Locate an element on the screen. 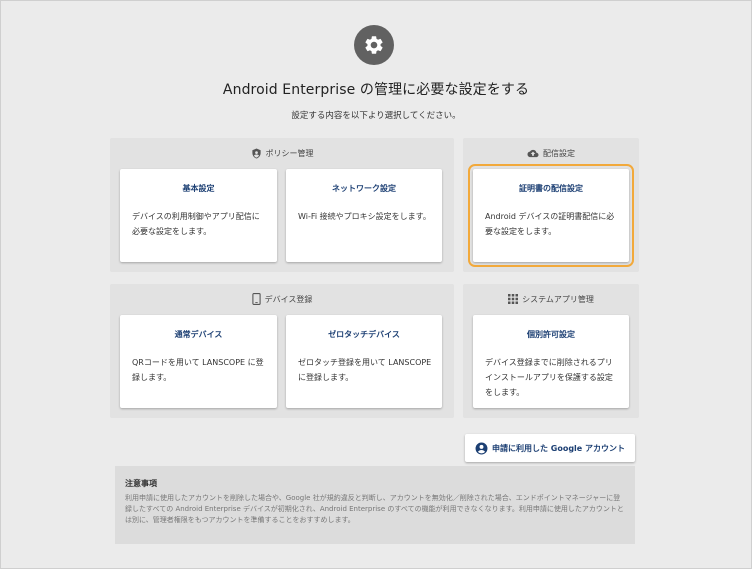 This screenshot has height=569, width=752. apps-grid-icon is located at coordinates (513, 299).